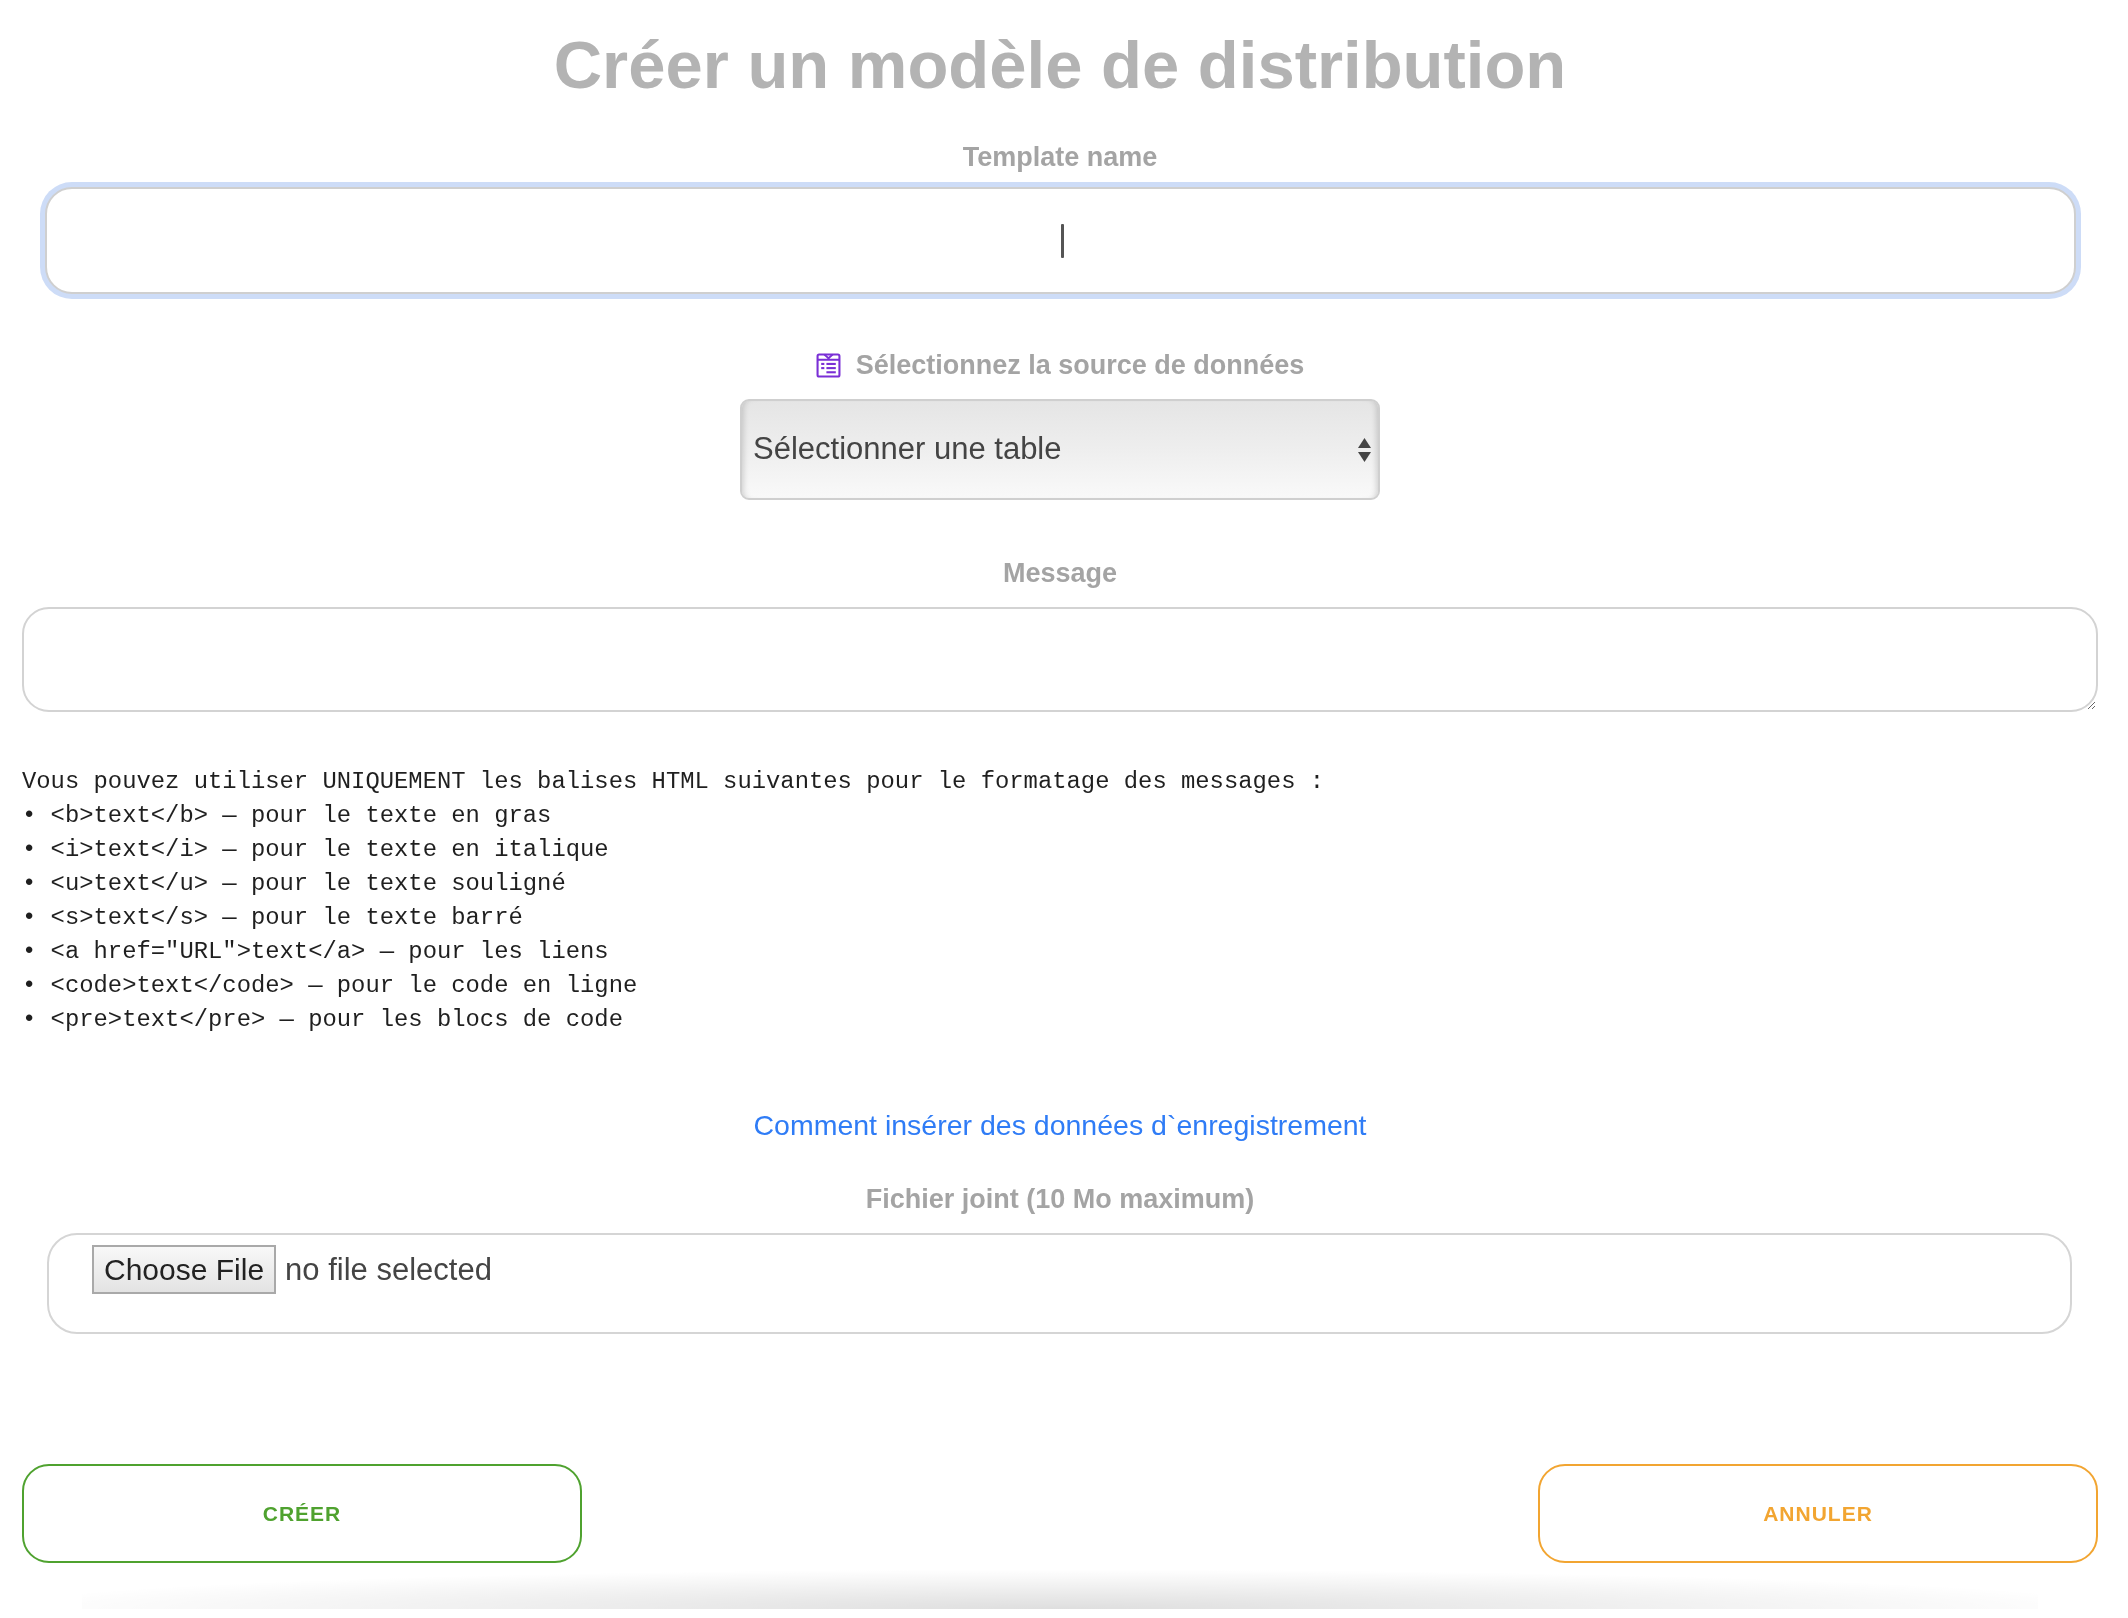 Image resolution: width=2128 pixels, height=1618 pixels. What do you see at coordinates (294, 884) in the screenshot?
I see `allowed-tag-item: • <u>text</u> — pour le texte souligné` at bounding box center [294, 884].